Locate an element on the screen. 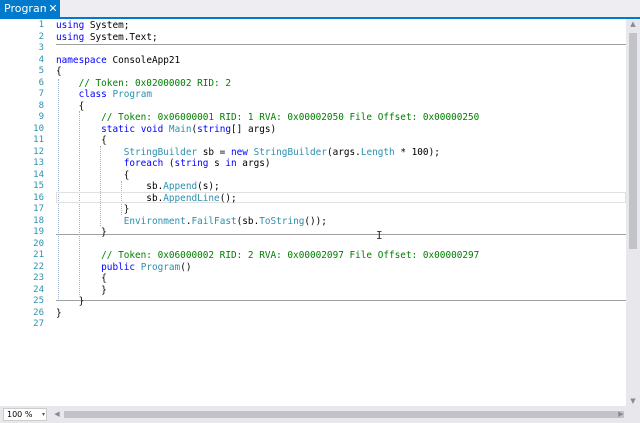 The width and height of the screenshot is (640, 423). line-number: 9 is located at coordinates (41, 117).